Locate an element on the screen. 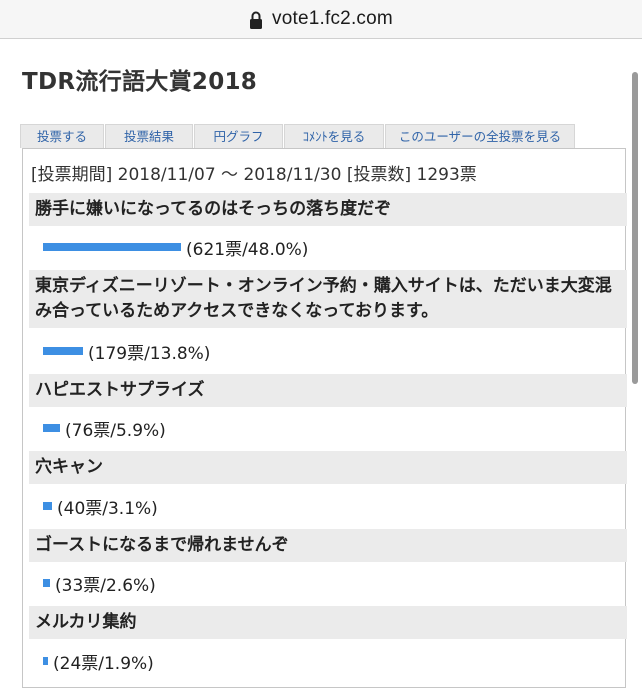 This screenshot has height=688, width=642. page-title: TDR流行語大賞2018 is located at coordinates (140, 82).